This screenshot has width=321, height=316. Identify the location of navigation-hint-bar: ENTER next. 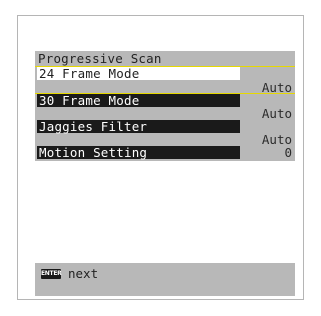
(165, 279).